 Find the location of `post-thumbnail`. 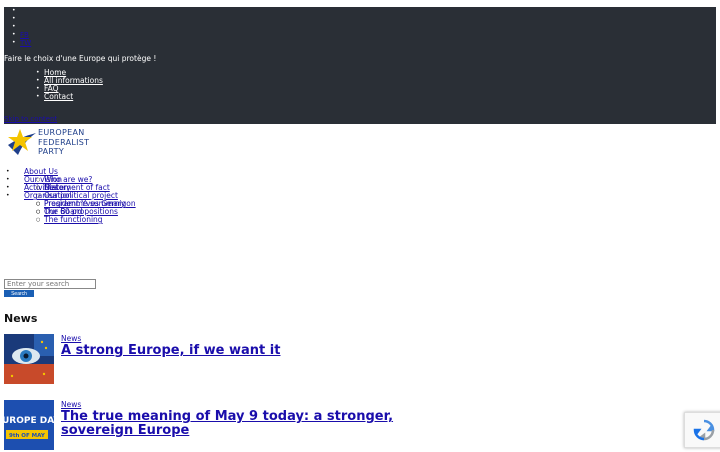

post-thumbnail is located at coordinates (29, 359).